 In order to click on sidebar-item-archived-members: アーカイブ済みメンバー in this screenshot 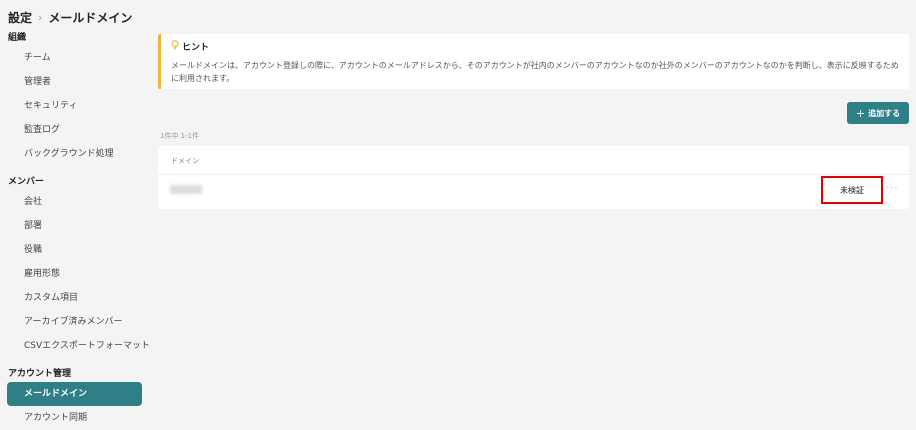, I will do `click(74, 322)`.